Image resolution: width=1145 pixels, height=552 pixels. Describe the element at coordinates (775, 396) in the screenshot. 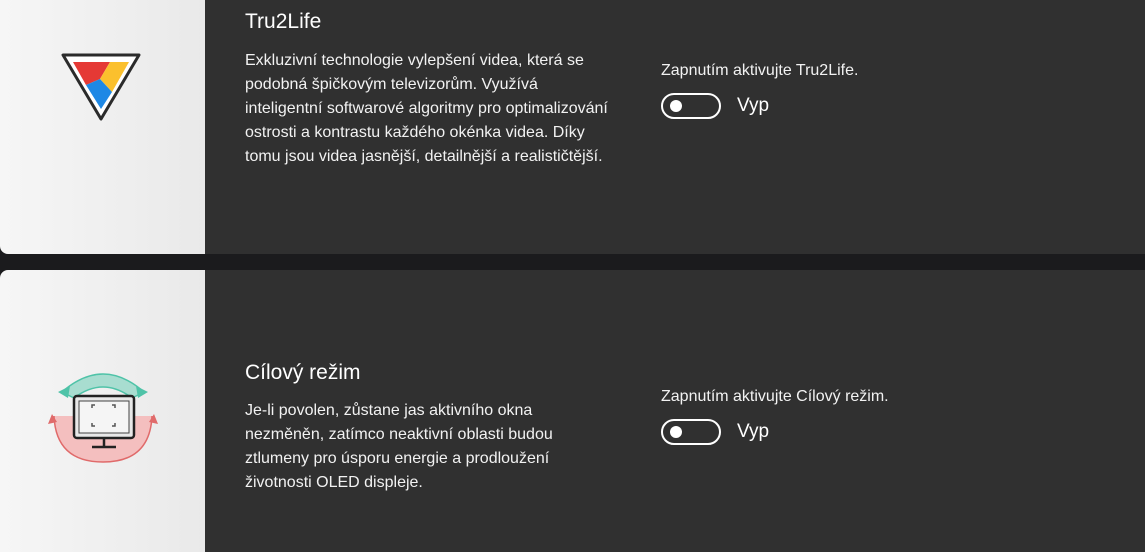

I see `setting-label: Zapnutím aktivujte Cílový režim.` at that location.